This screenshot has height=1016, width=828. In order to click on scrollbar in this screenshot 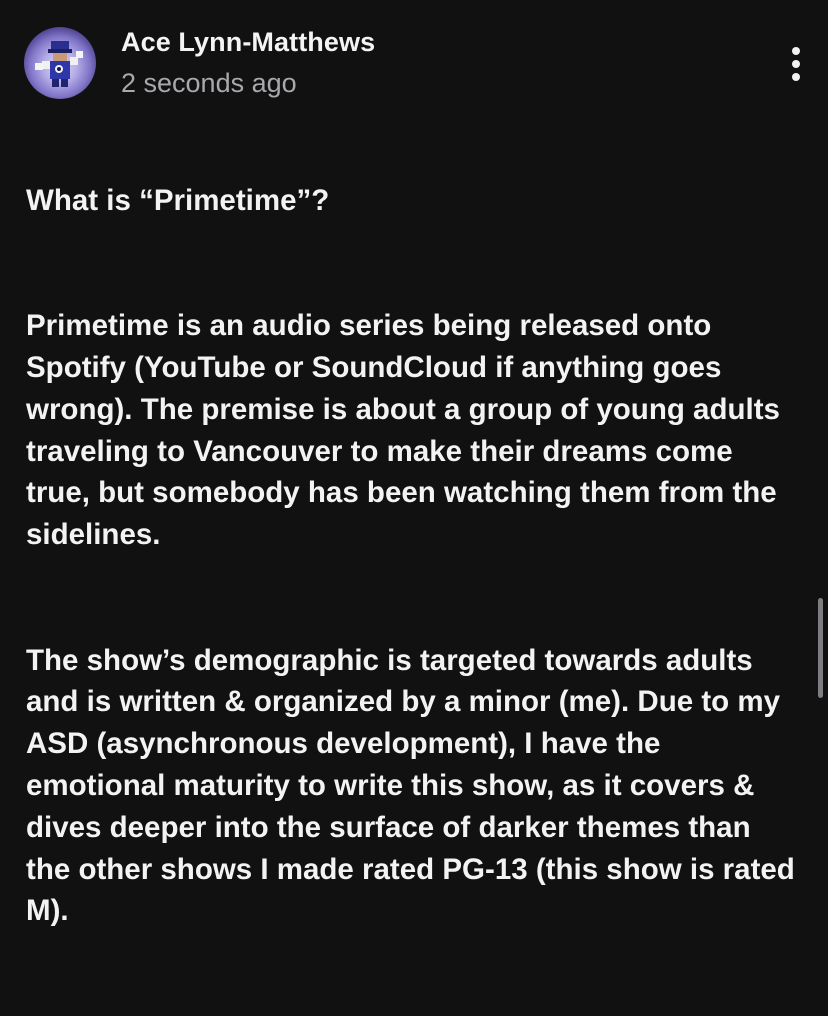, I will do `click(820, 648)`.